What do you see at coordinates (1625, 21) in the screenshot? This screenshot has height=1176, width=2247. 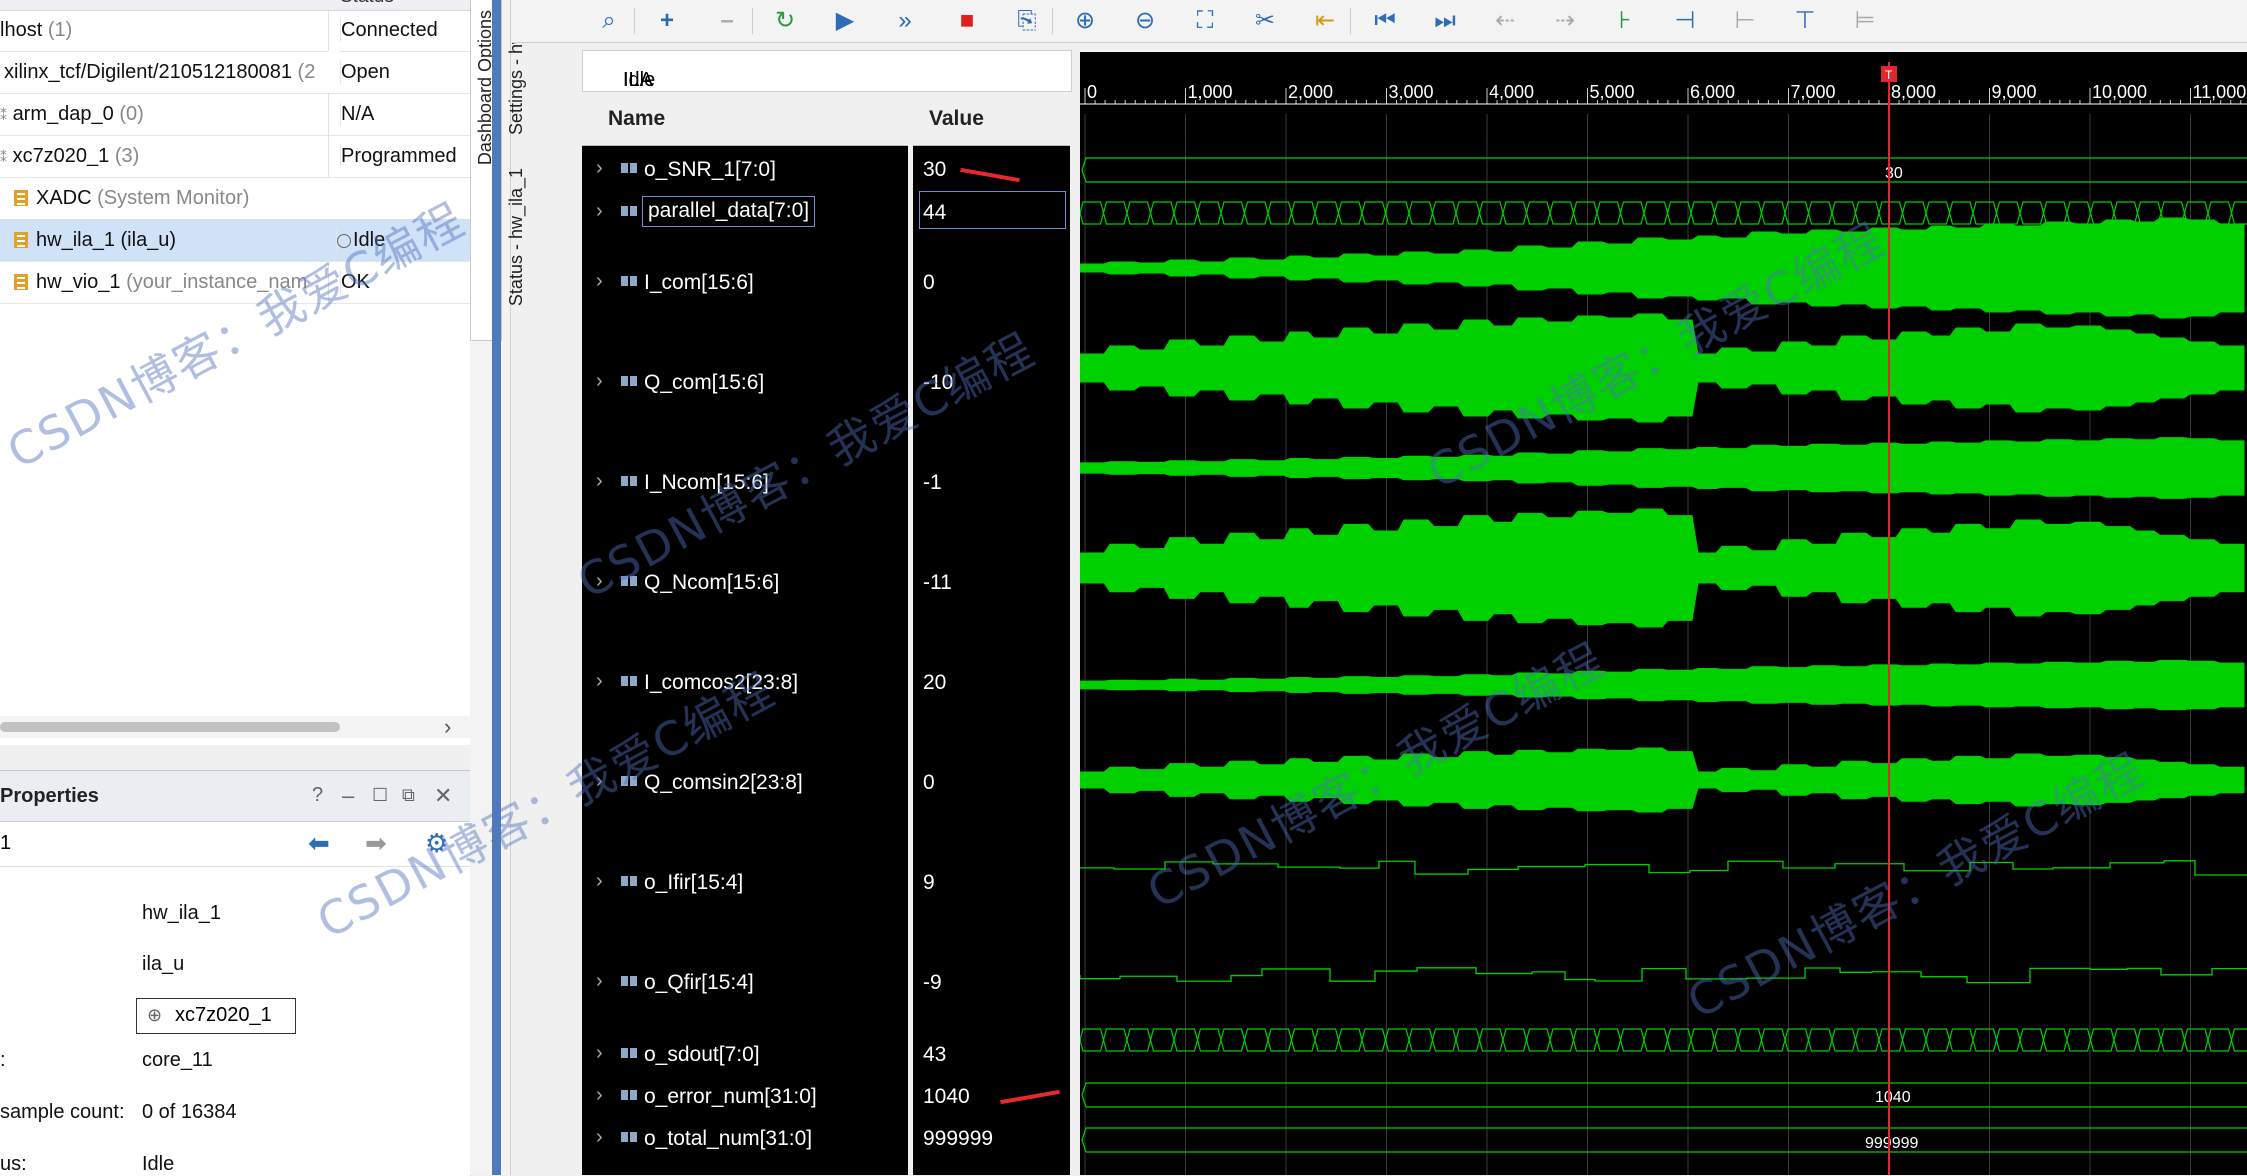 I see `add-marker-icon: ⊦` at bounding box center [1625, 21].